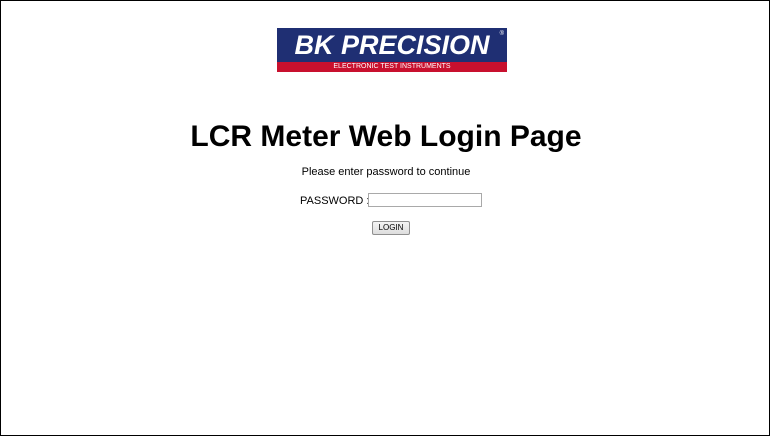  I want to click on login-button: LOGIN, so click(391, 228).